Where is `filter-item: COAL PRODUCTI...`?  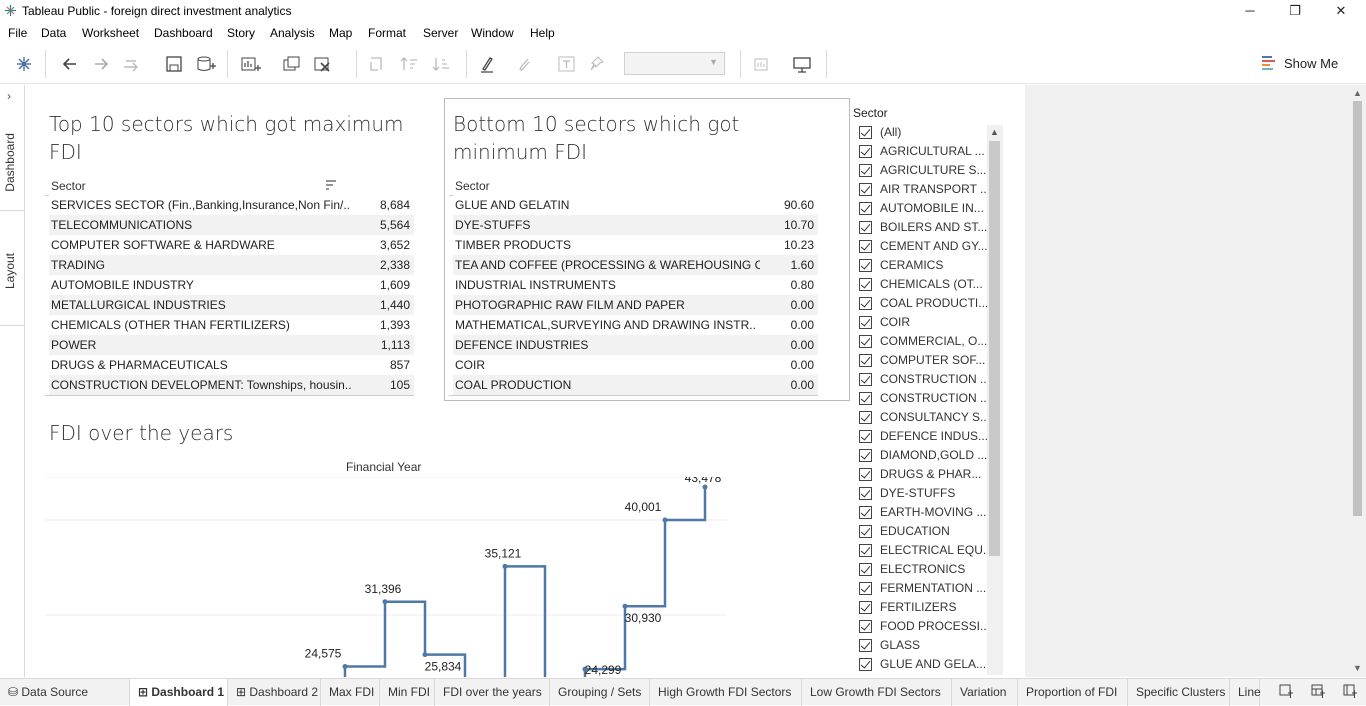
filter-item: COAL PRODUCTI... is located at coordinates (922, 304).